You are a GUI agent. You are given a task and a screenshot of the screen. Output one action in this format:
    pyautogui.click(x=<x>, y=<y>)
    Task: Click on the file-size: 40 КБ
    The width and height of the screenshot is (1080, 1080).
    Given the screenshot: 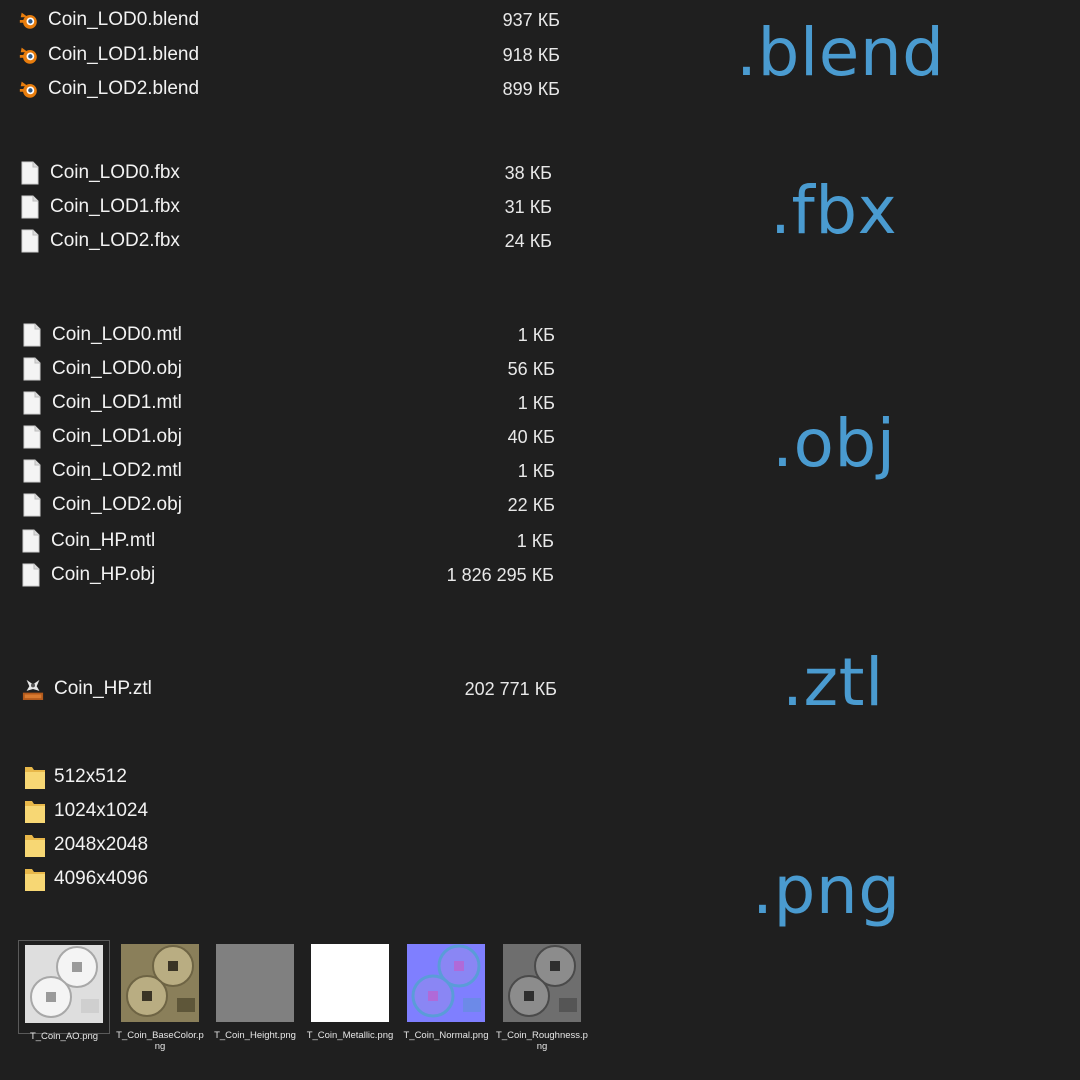 What is the action you would take?
    pyautogui.click(x=531, y=436)
    